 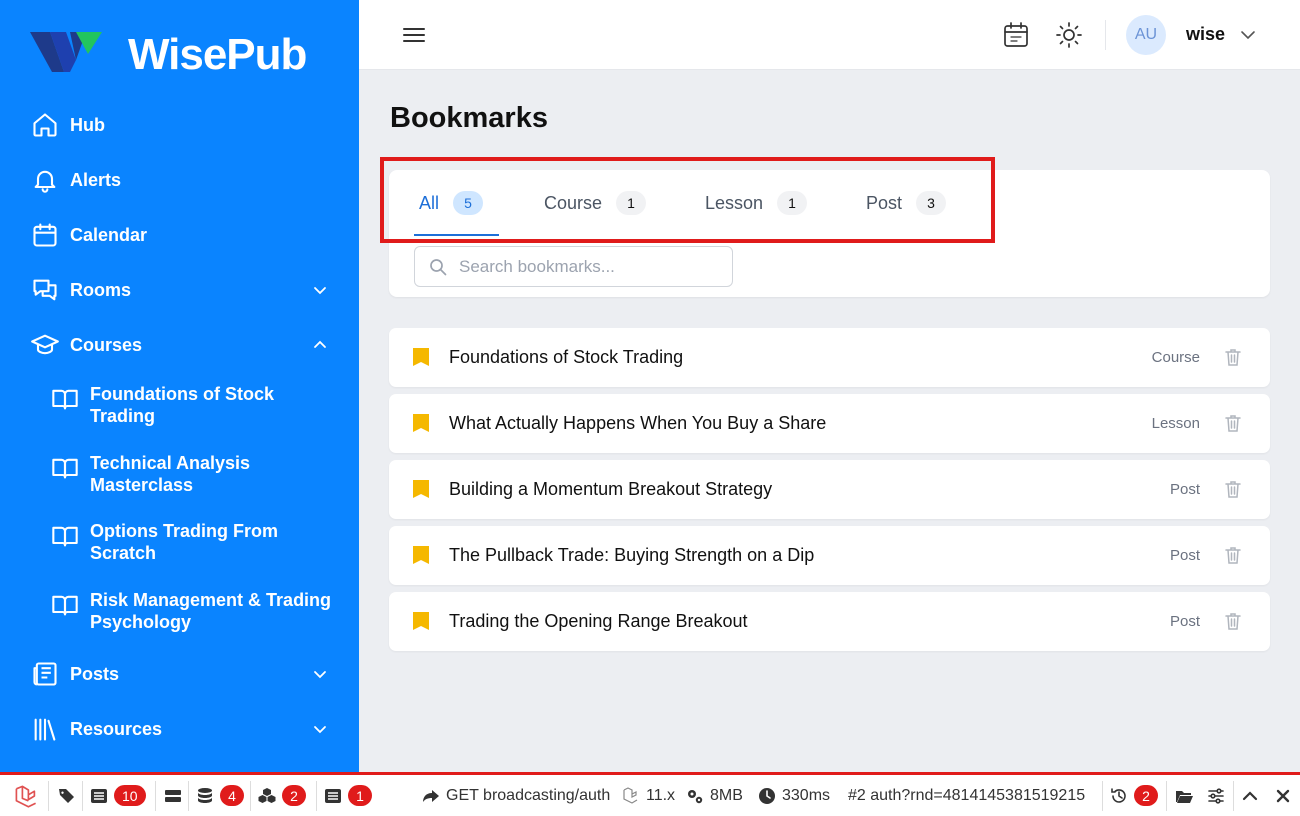 What do you see at coordinates (180, 729) in the screenshot?
I see `sidebar-item-resources: Resources` at bounding box center [180, 729].